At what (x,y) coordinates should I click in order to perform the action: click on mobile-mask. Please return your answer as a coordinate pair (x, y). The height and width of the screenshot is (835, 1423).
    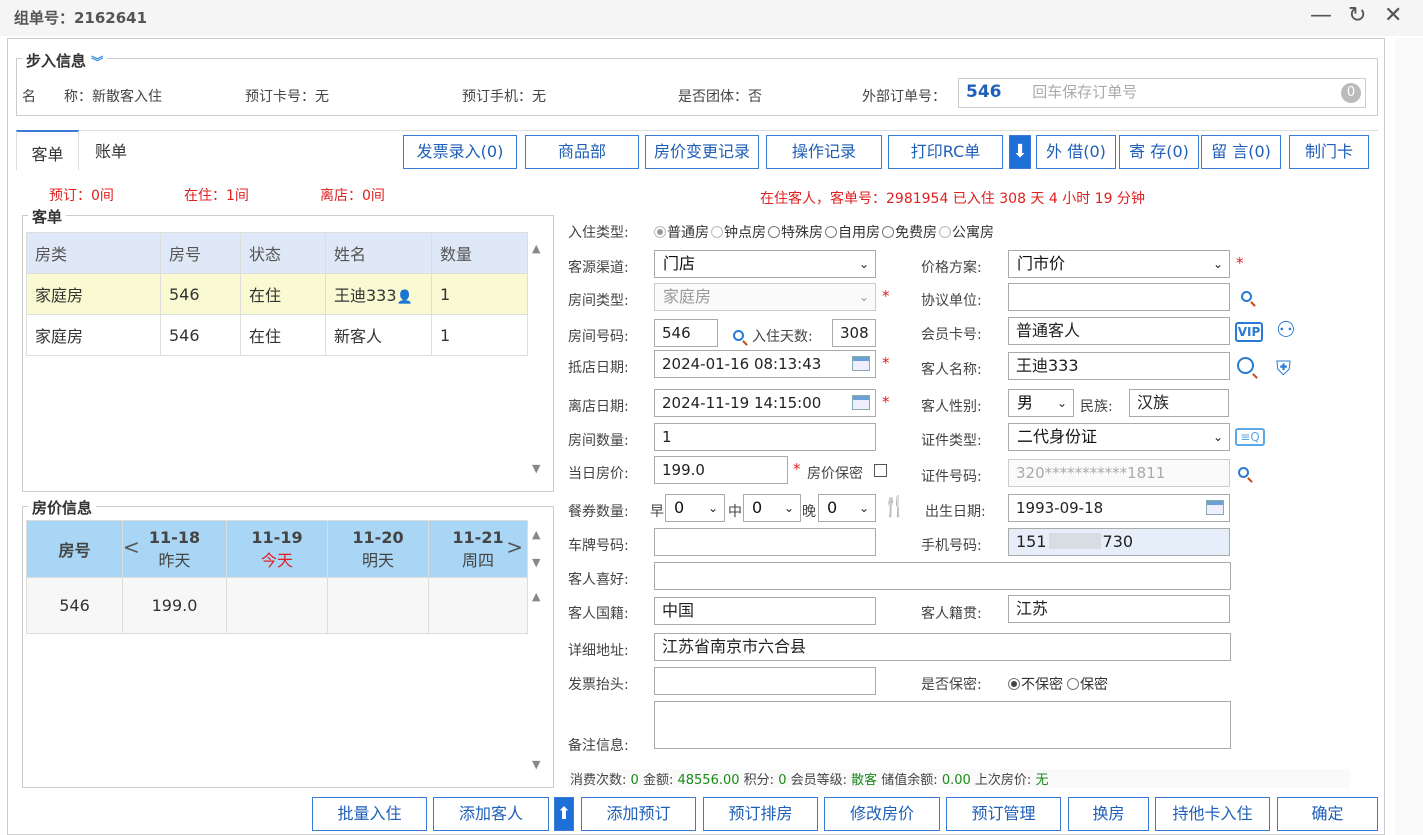
    Looking at the image, I should click on (1074, 541).